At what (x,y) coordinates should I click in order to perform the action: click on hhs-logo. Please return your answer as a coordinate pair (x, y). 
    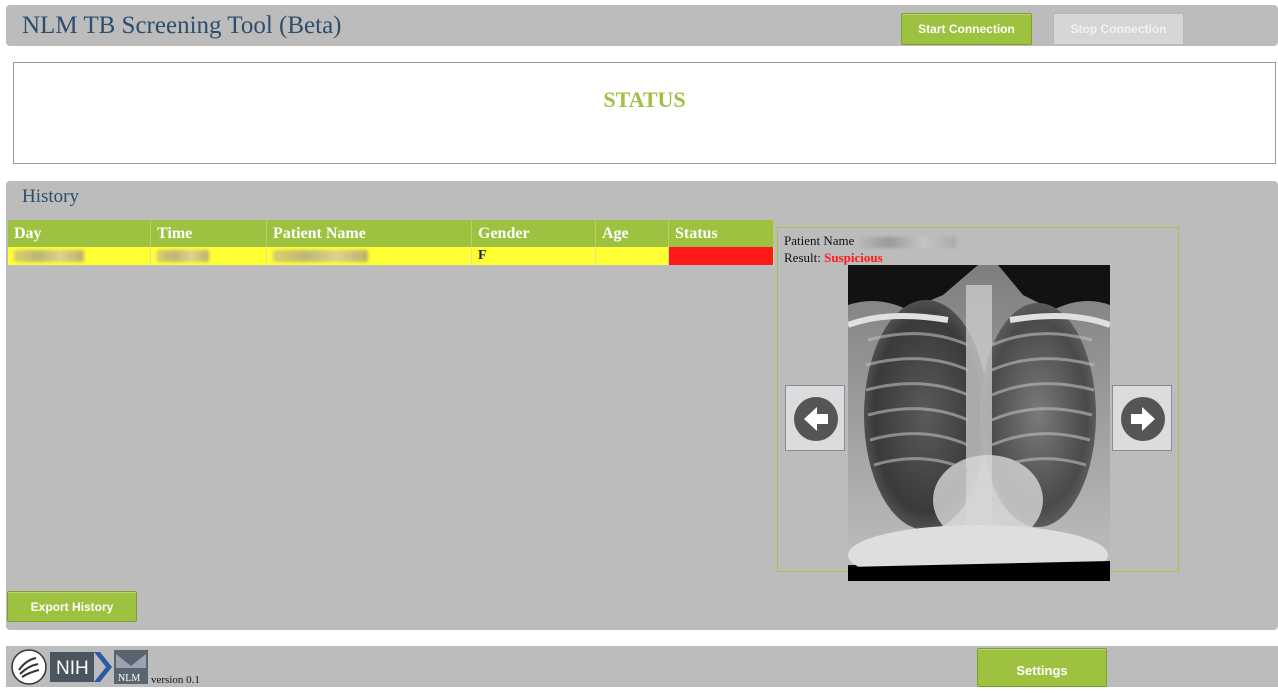
    Looking at the image, I should click on (29, 667).